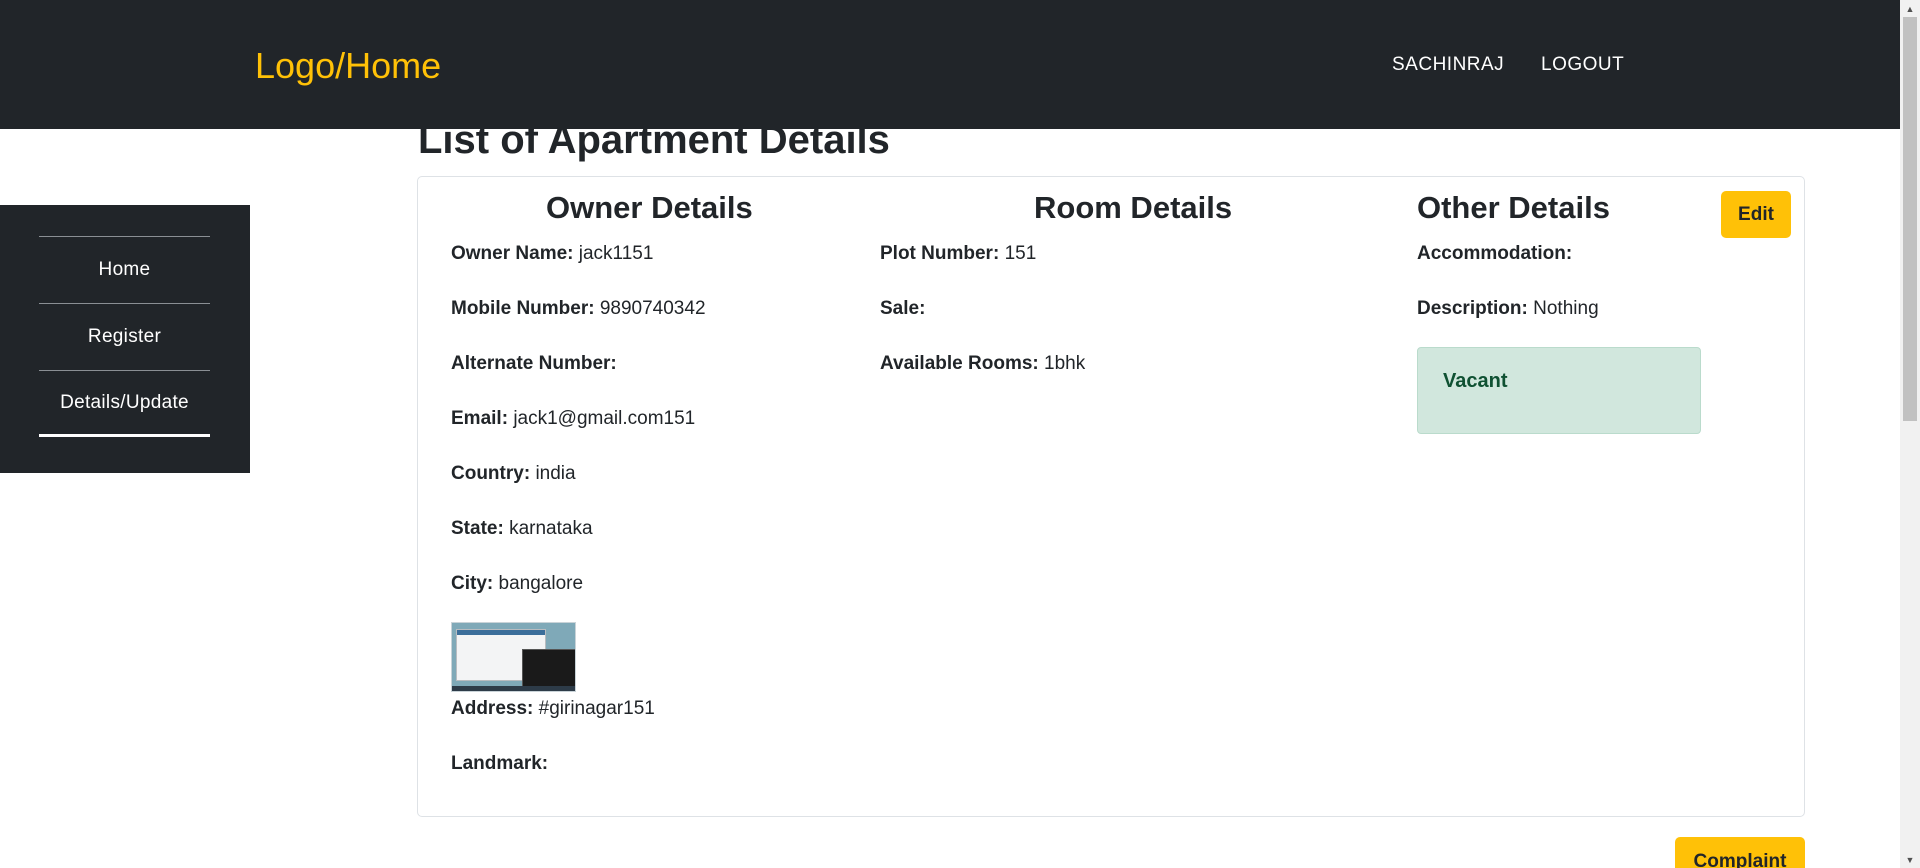  What do you see at coordinates (652, 308) in the screenshot?
I see `field-value: 9890740342` at bounding box center [652, 308].